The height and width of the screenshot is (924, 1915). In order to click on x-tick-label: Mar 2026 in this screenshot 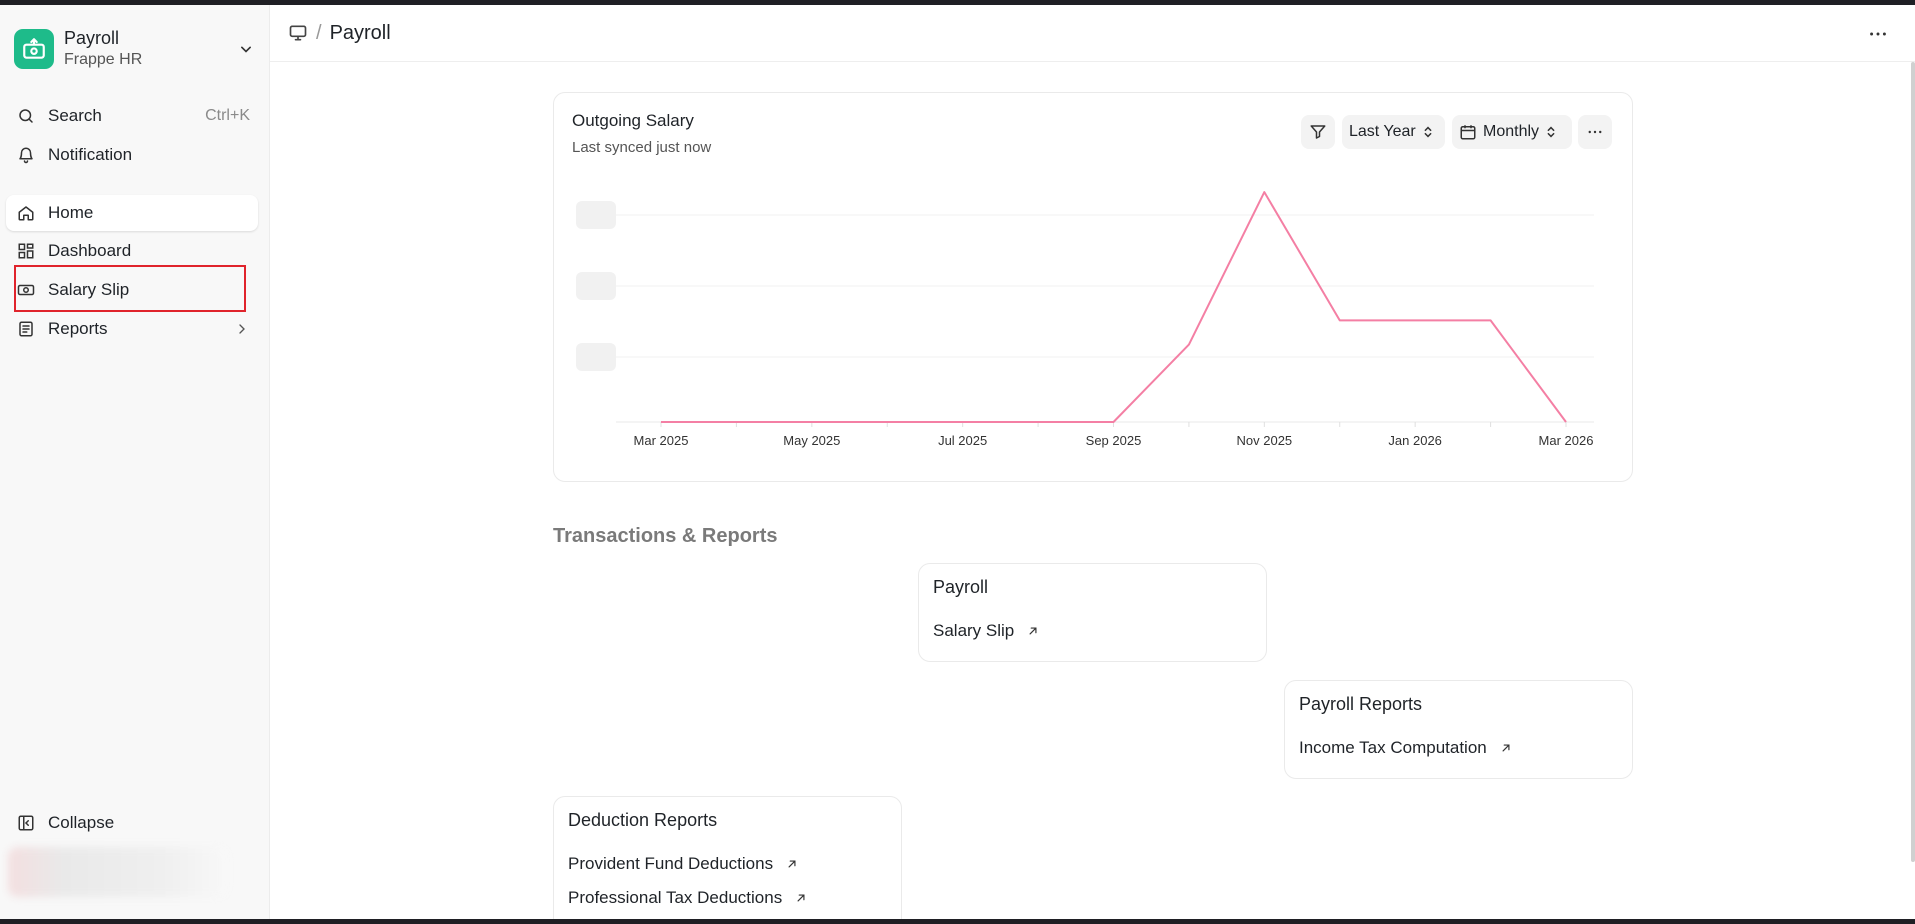, I will do `click(1566, 440)`.